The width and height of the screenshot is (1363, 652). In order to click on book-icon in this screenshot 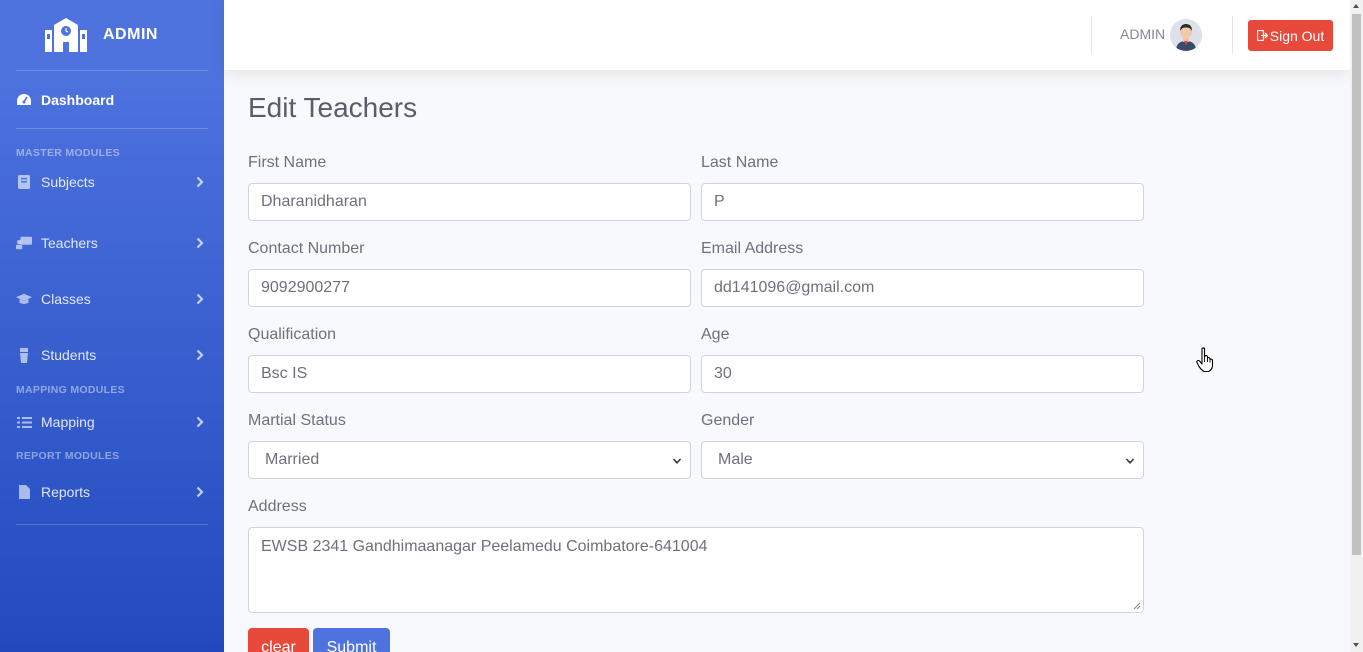, I will do `click(24, 182)`.